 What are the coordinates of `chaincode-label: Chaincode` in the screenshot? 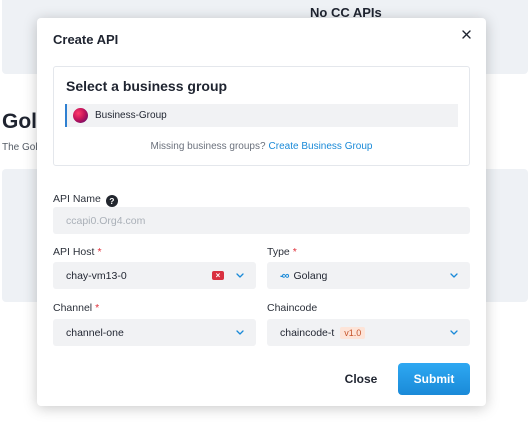 It's located at (292, 308).